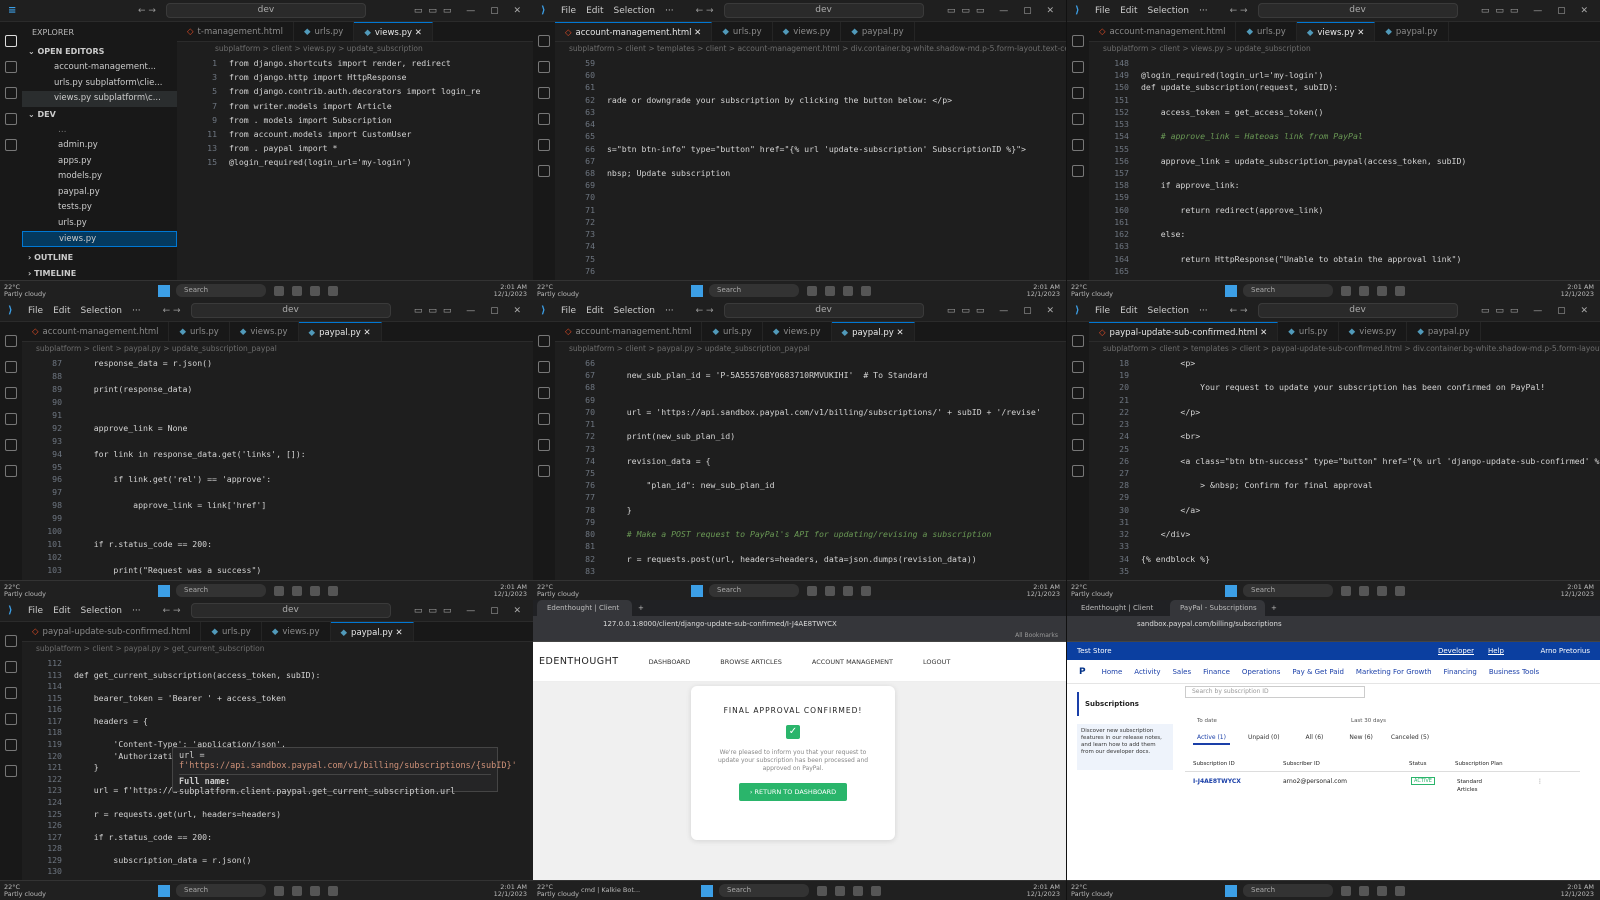 This screenshot has height=900, width=1600. Describe the element at coordinates (670, 662) in the screenshot. I see `nav-dashboard: DASHBOARD` at that location.